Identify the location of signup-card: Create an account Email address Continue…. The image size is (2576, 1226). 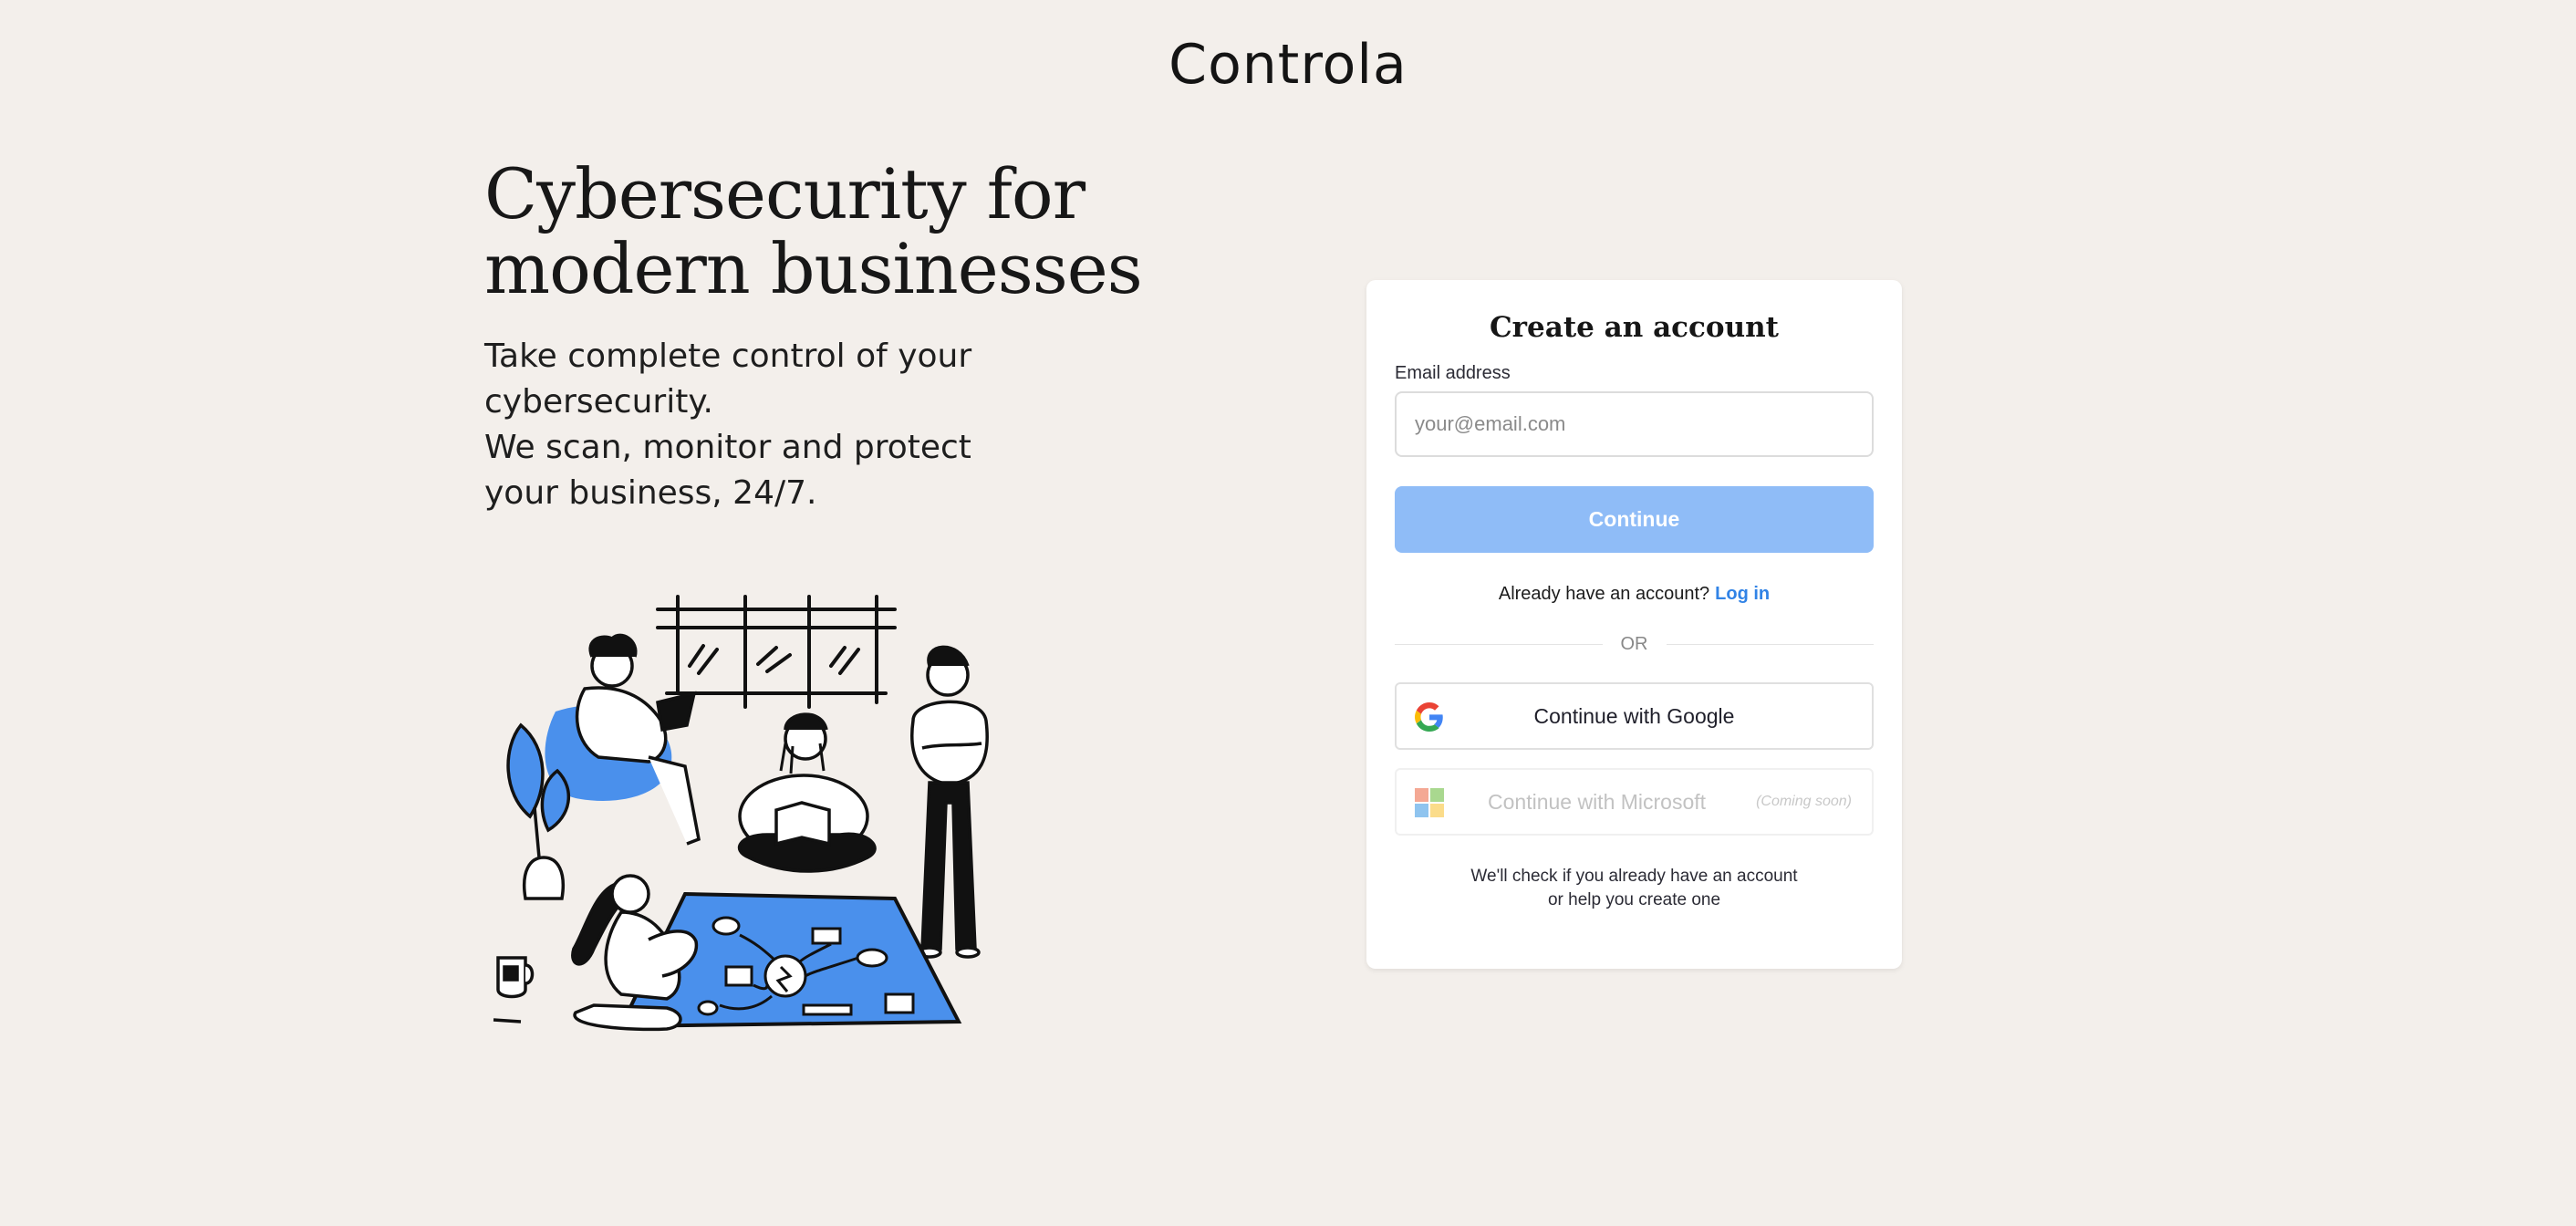
(1634, 624).